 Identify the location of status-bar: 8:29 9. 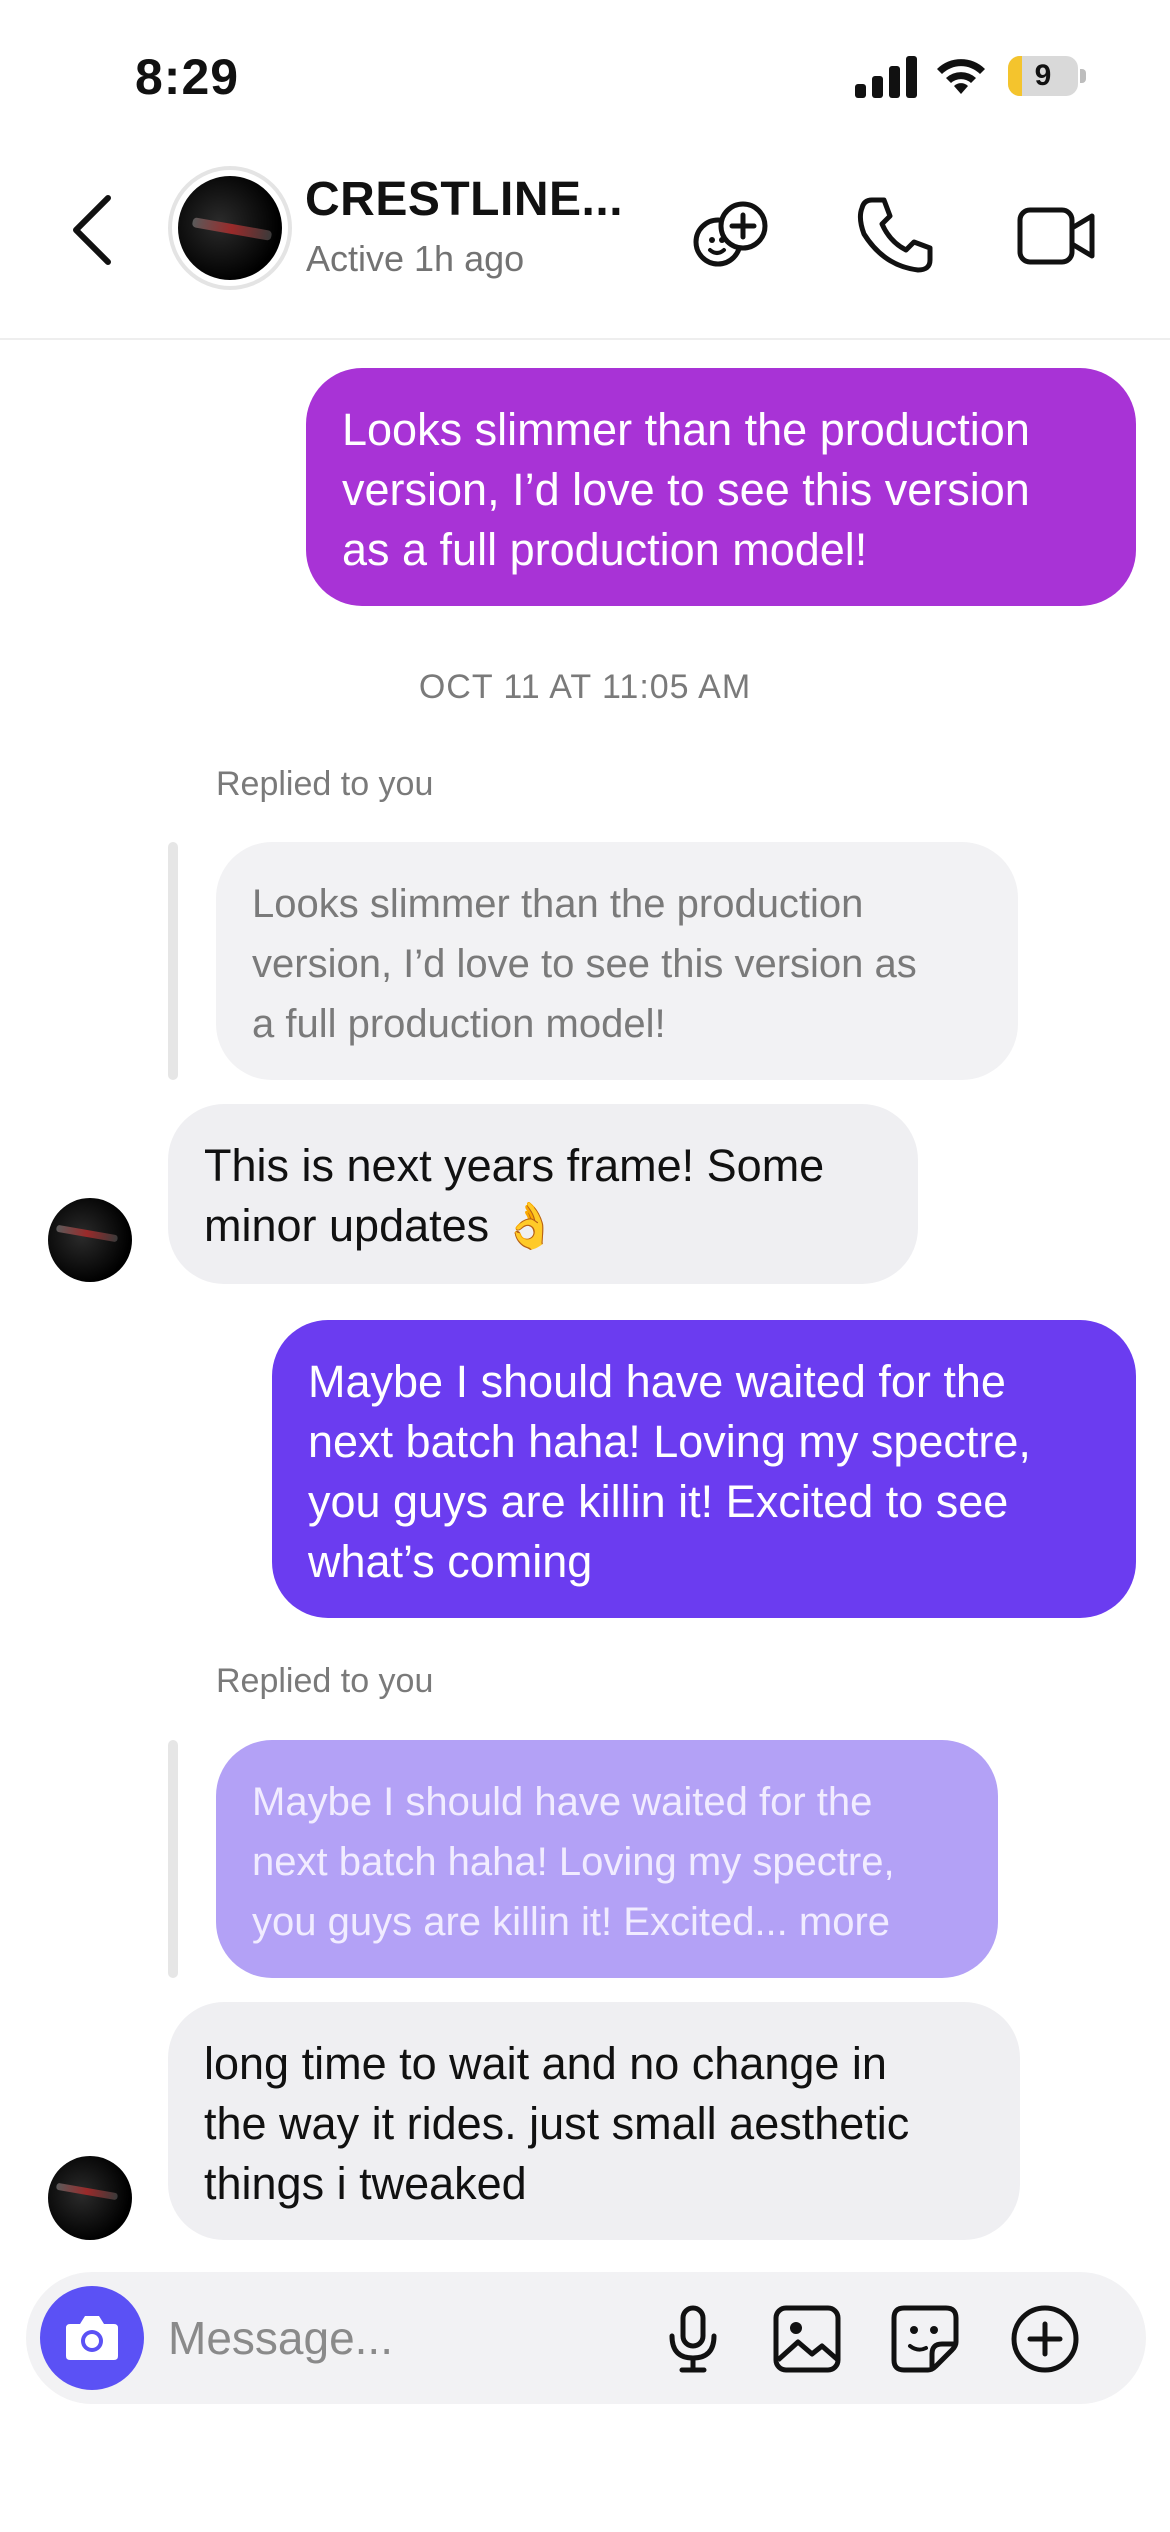
(585, 75).